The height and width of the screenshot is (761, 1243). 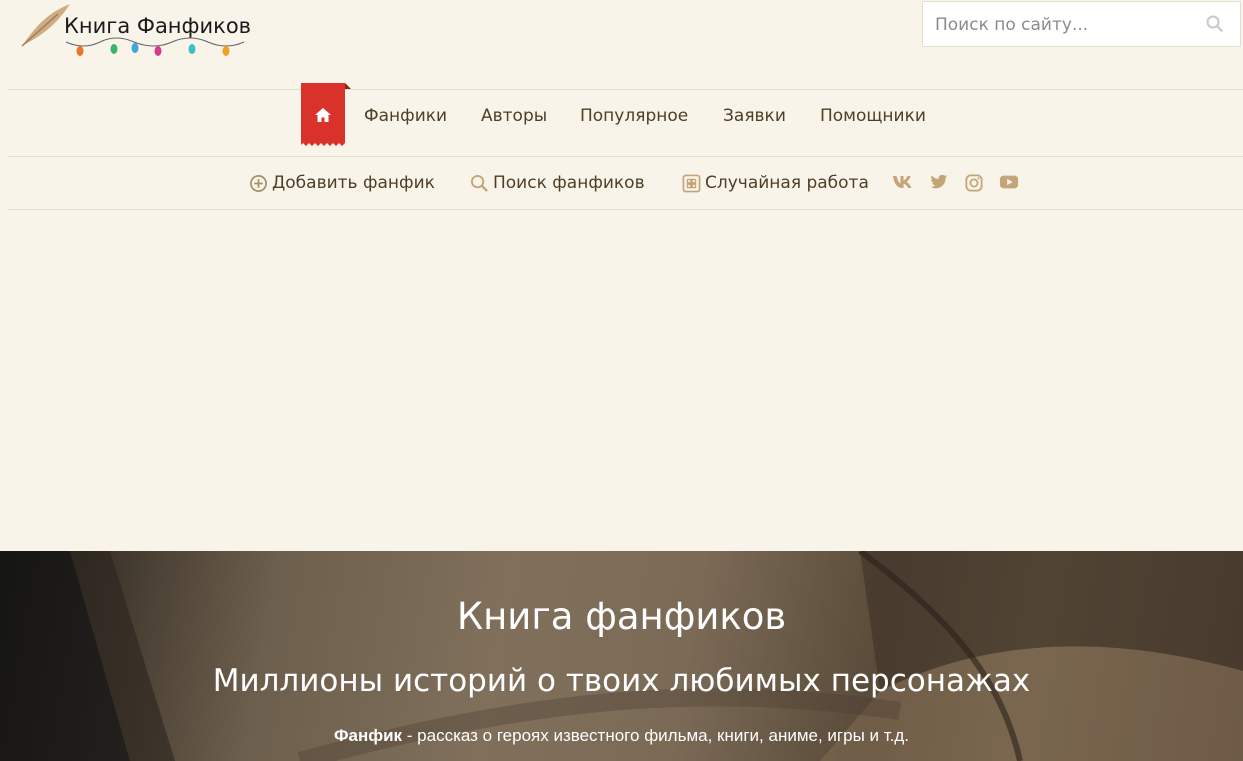 I want to click on header-divider, so click(x=625, y=89).